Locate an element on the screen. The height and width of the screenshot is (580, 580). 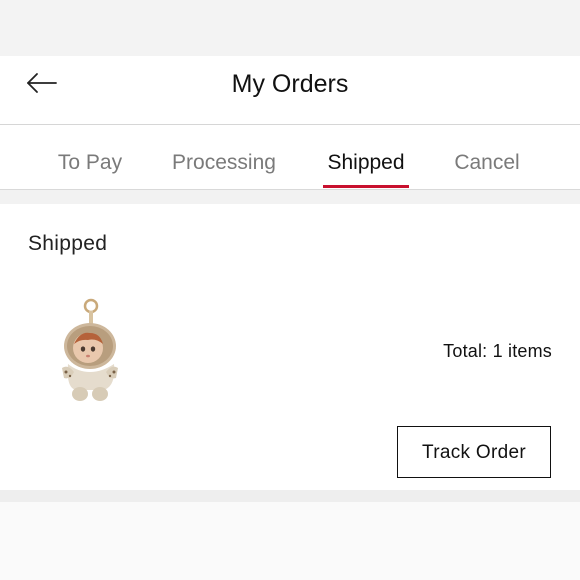
order-total: Total: 1 items is located at coordinates (497, 351).